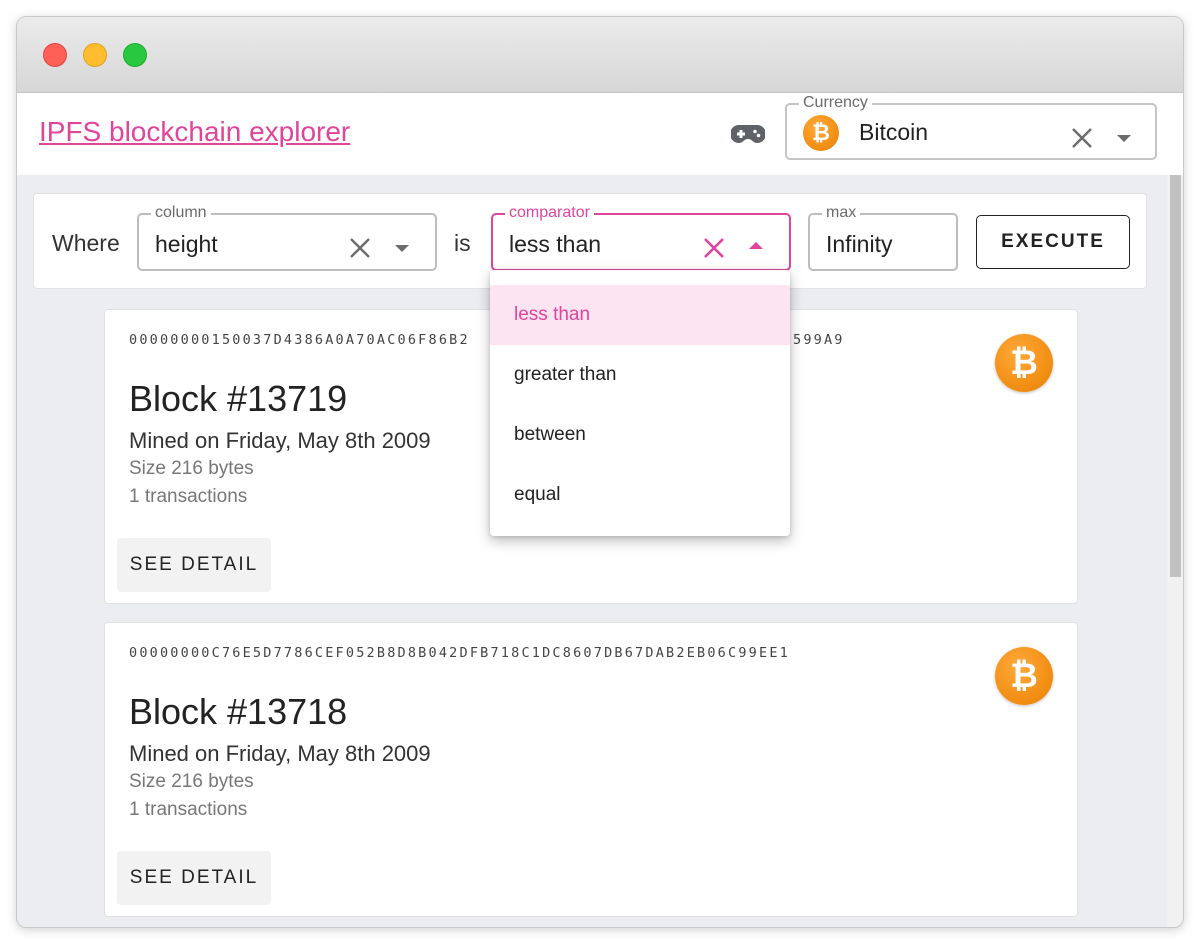 This screenshot has height=943, width=1198. I want to click on gamepad-icon, so click(748, 134).